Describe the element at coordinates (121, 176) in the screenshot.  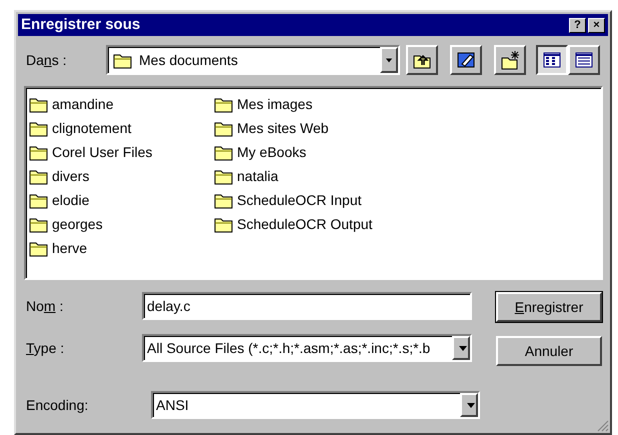
I see `folder-item: divers` at that location.